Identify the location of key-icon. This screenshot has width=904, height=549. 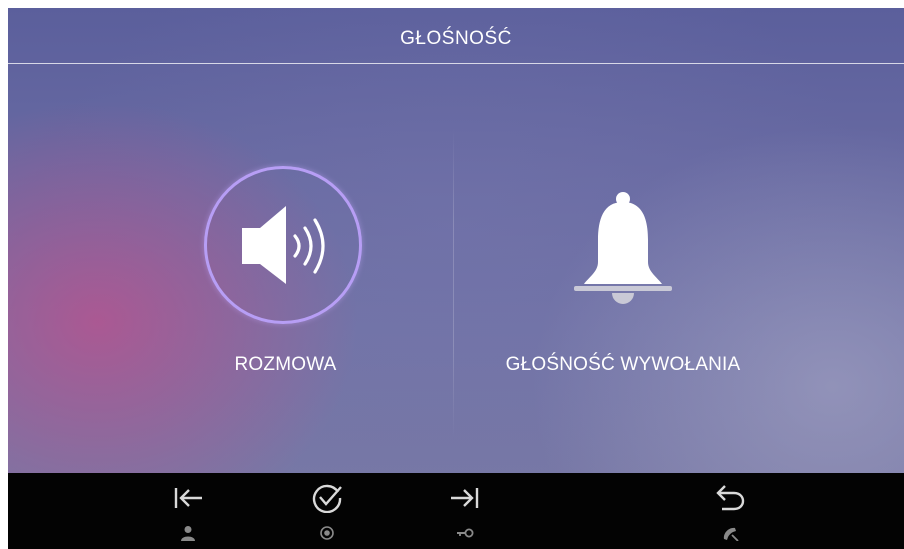
(465, 533).